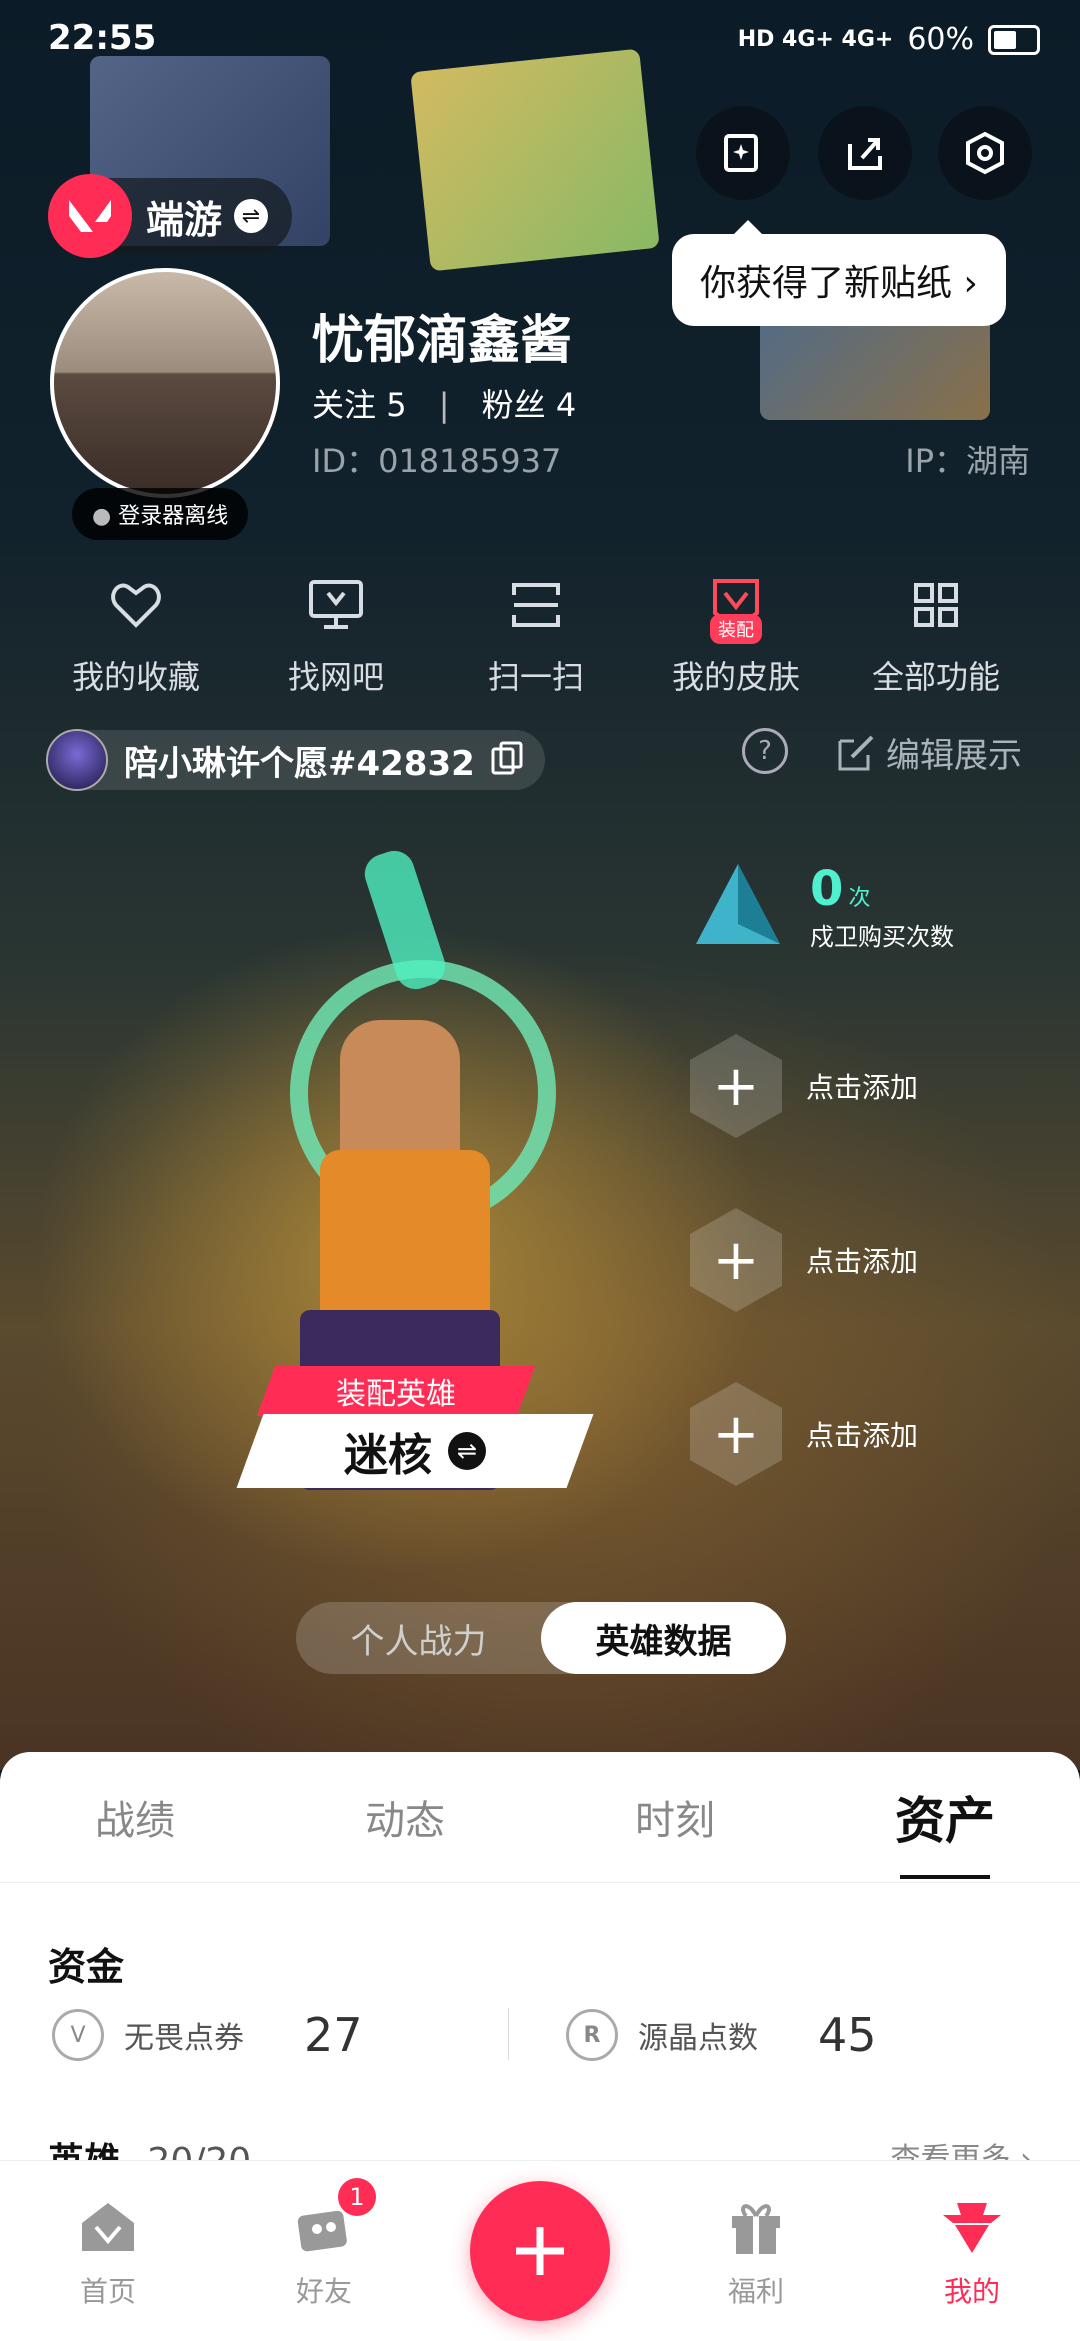  What do you see at coordinates (299, 763) in the screenshot?
I see `game-account-name: 陪小琳许个愿#42832` at bounding box center [299, 763].